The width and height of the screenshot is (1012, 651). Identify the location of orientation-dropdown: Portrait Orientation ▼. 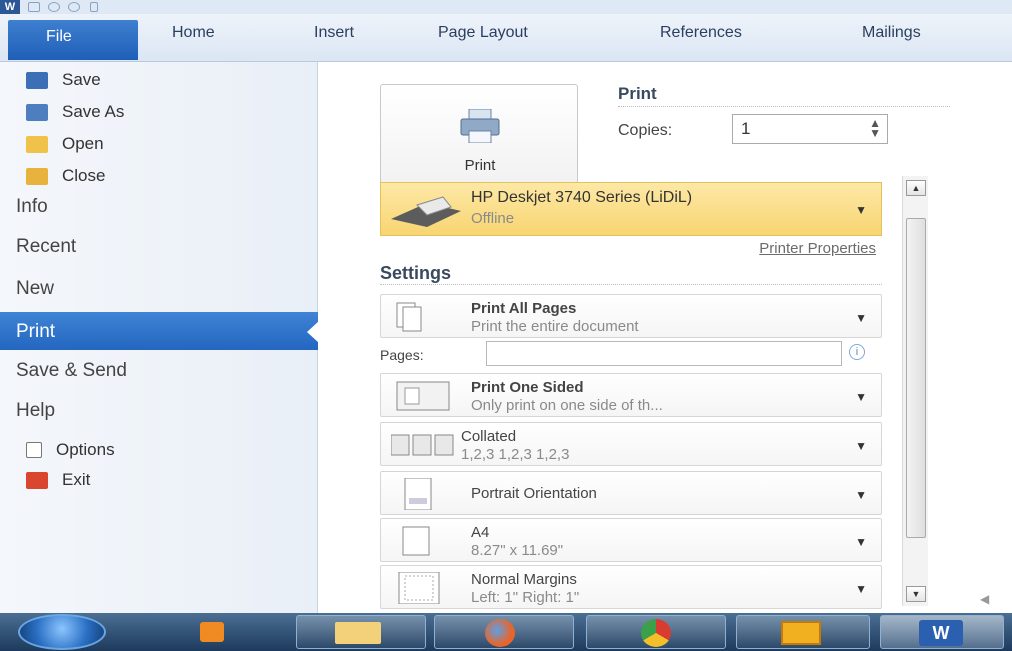
(631, 493).